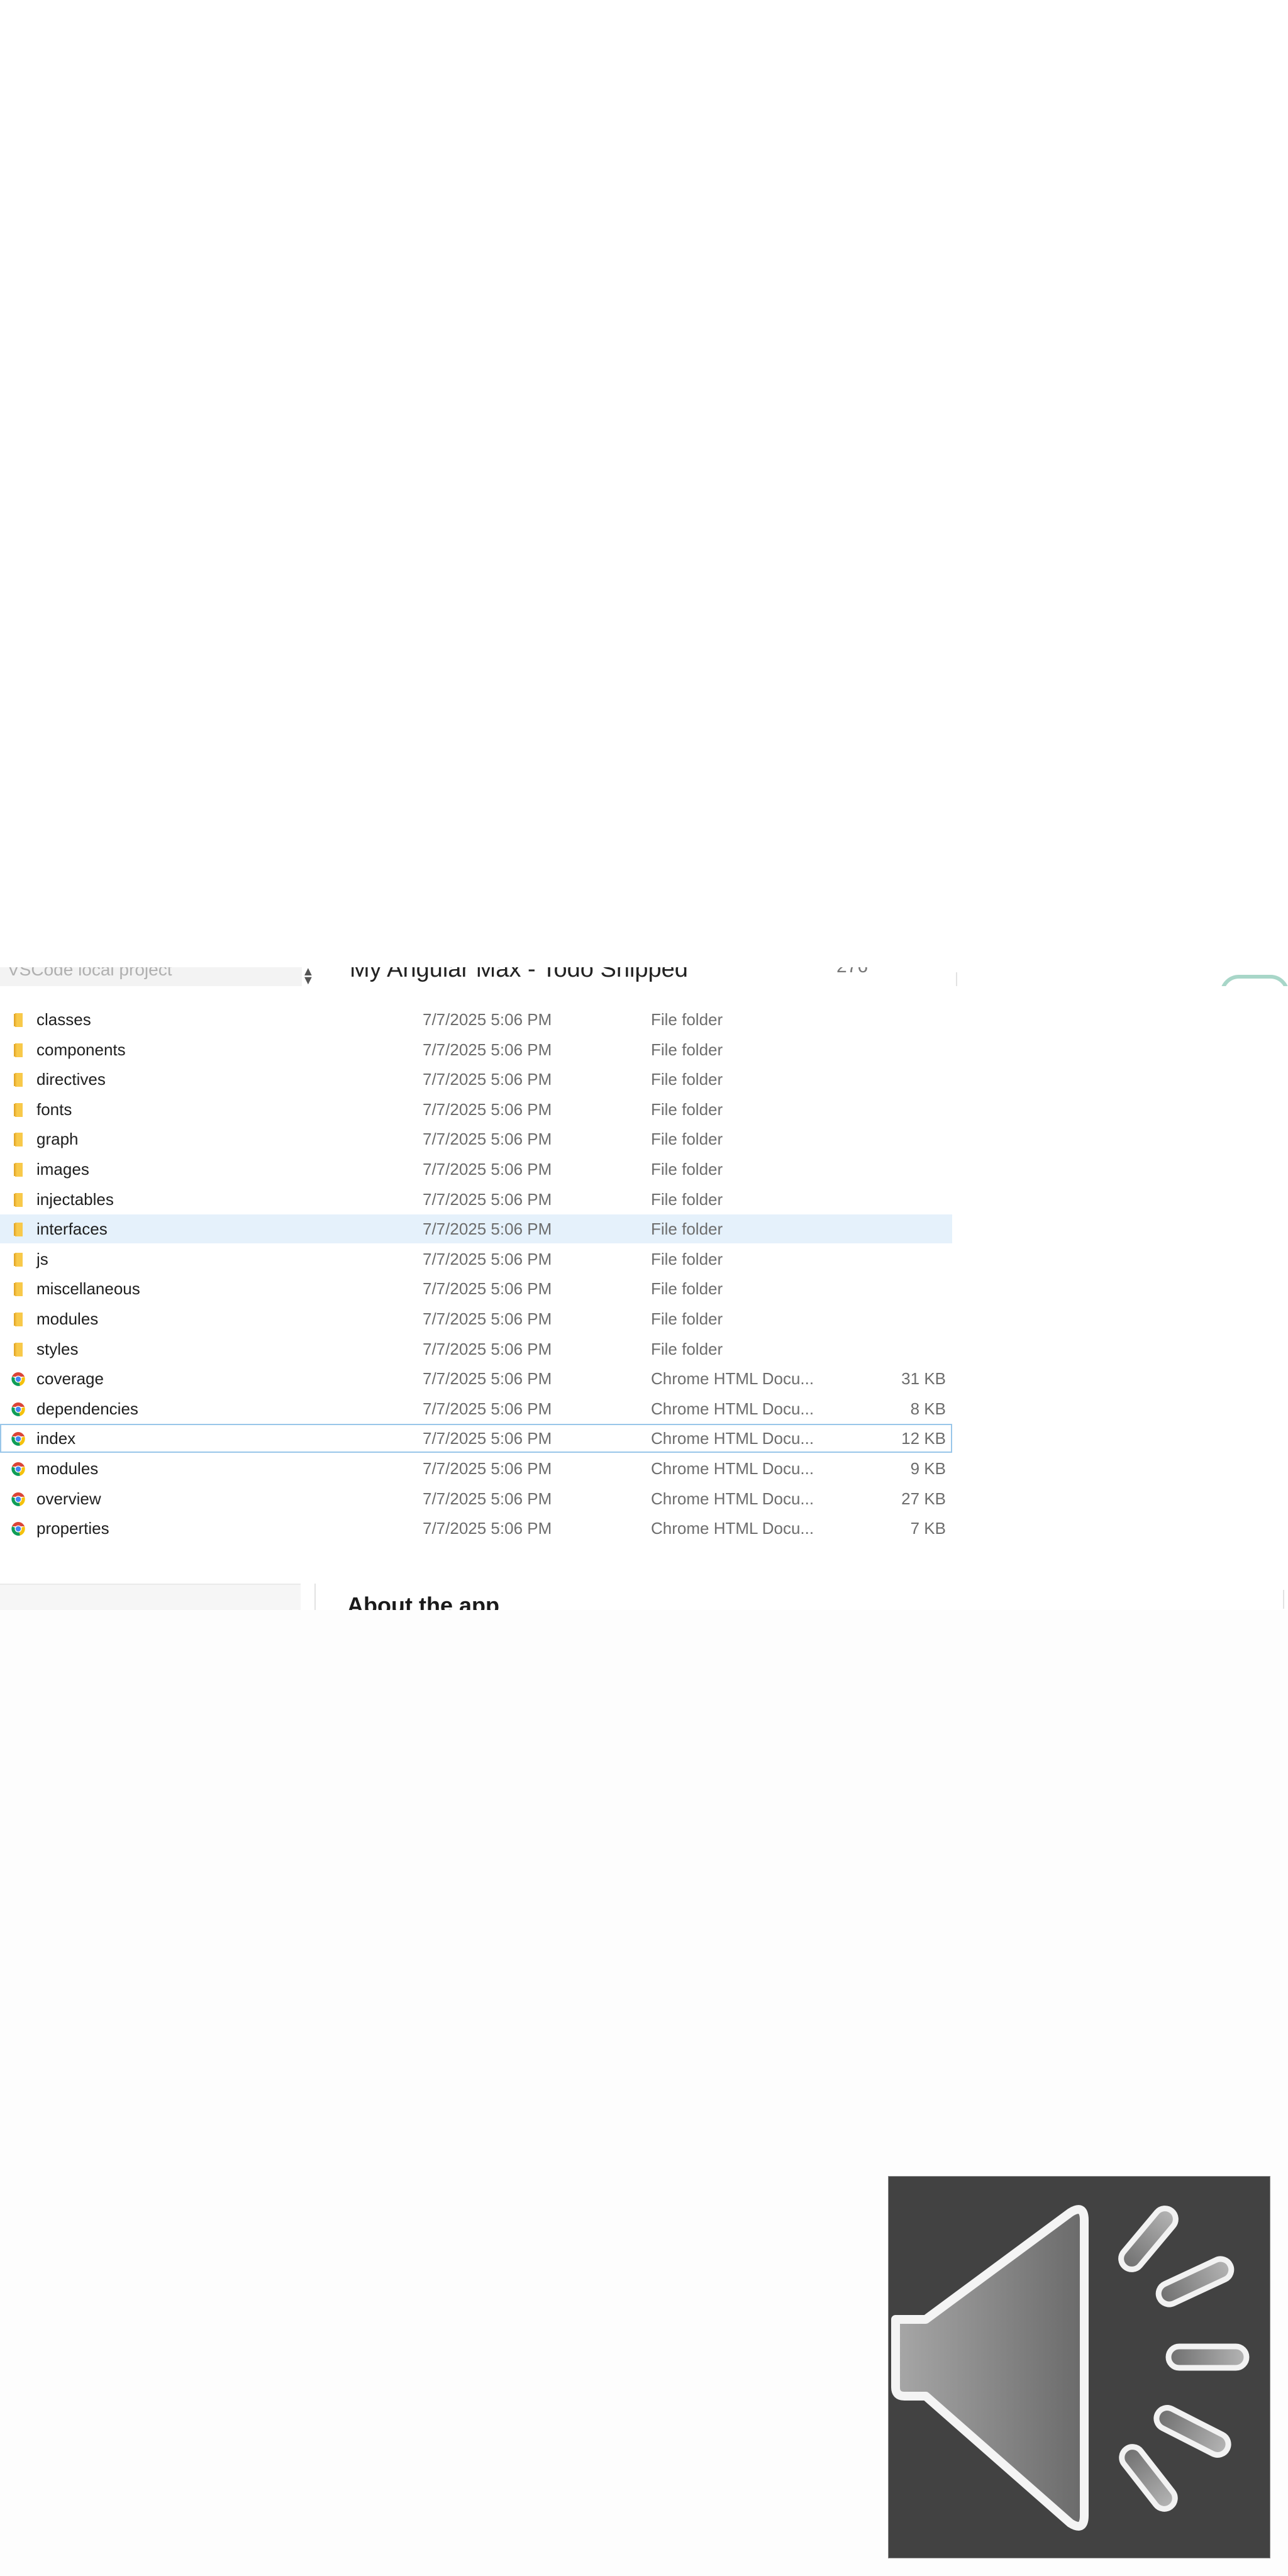  Describe the element at coordinates (56, 1438) in the screenshot. I see `file-name: index` at that location.